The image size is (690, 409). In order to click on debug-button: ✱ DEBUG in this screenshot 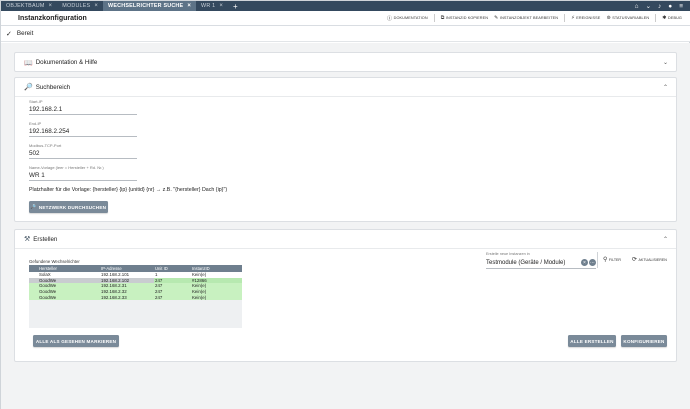, I will do `click(672, 18)`.